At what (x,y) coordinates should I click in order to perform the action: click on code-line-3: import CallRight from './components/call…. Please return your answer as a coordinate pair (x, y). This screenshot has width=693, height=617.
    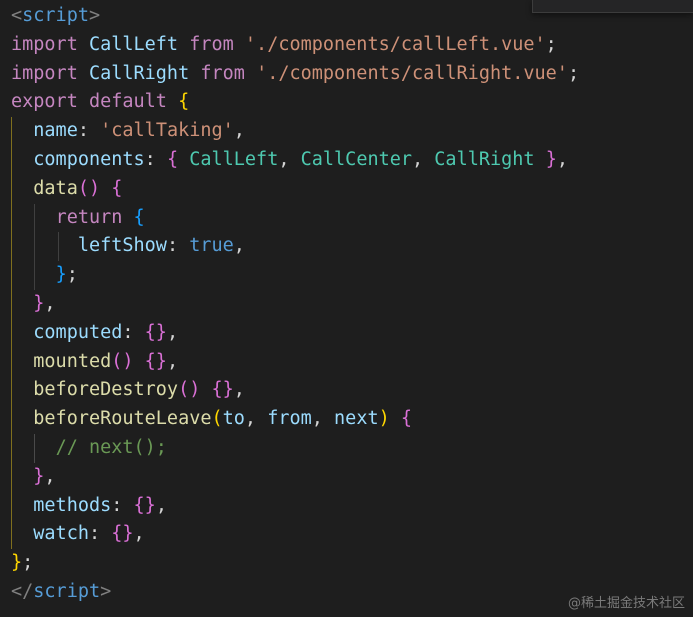
    Looking at the image, I should click on (352, 74).